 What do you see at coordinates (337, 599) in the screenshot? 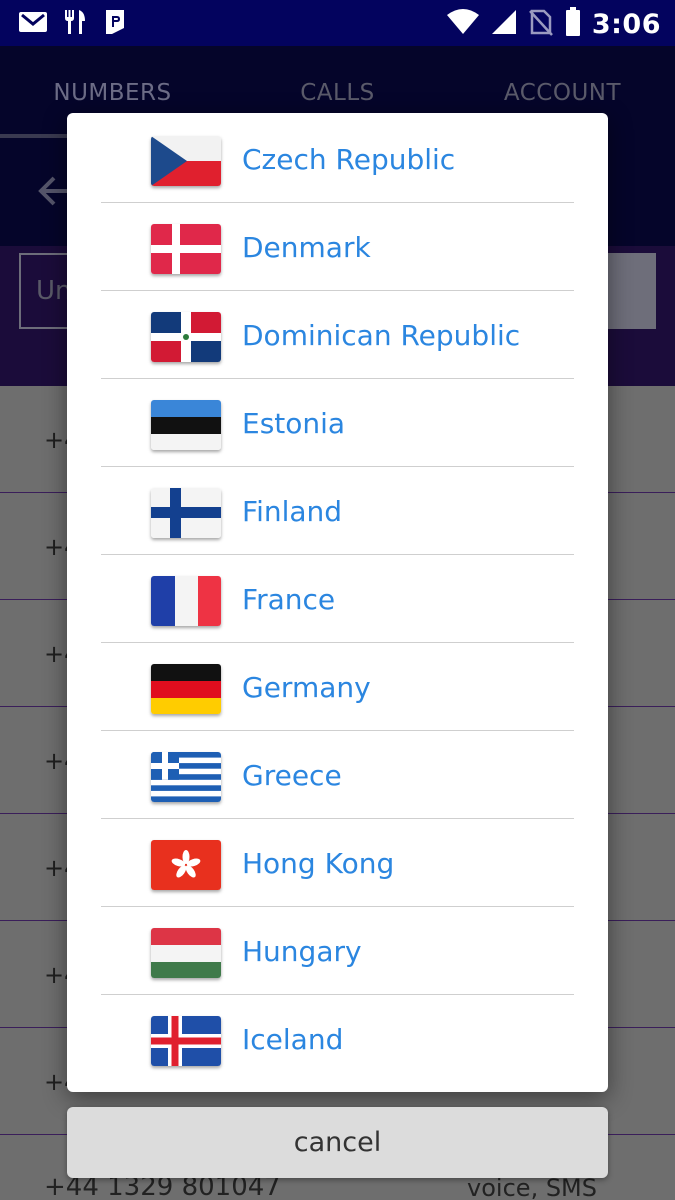
I see `country-item-france: France` at bounding box center [337, 599].